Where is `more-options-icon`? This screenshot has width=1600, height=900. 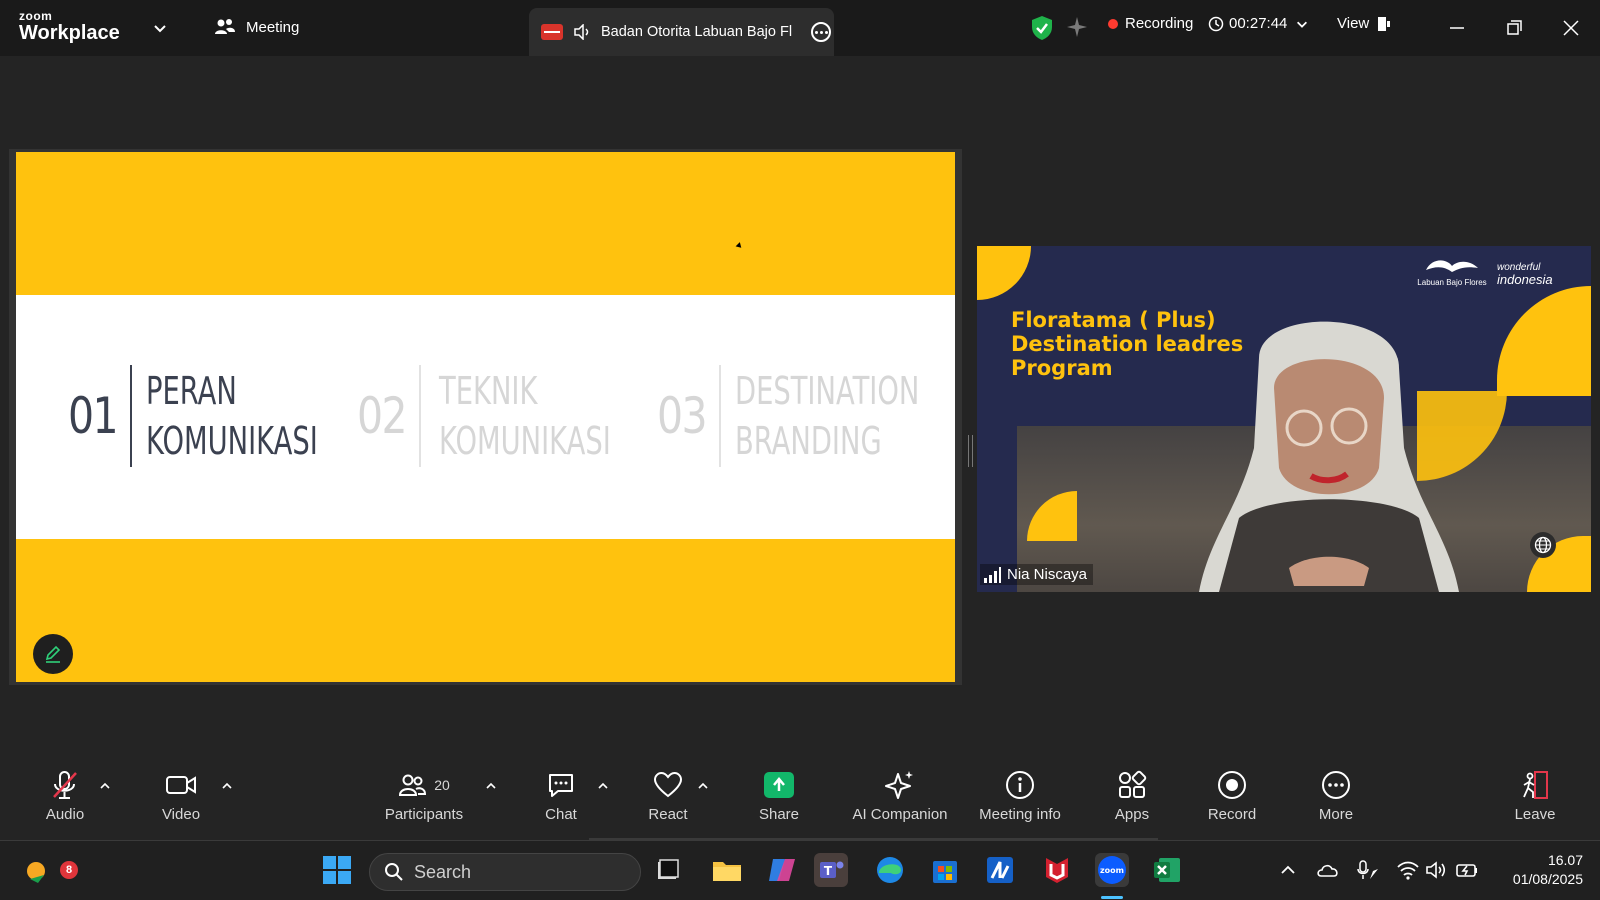
more-options-icon is located at coordinates (821, 32).